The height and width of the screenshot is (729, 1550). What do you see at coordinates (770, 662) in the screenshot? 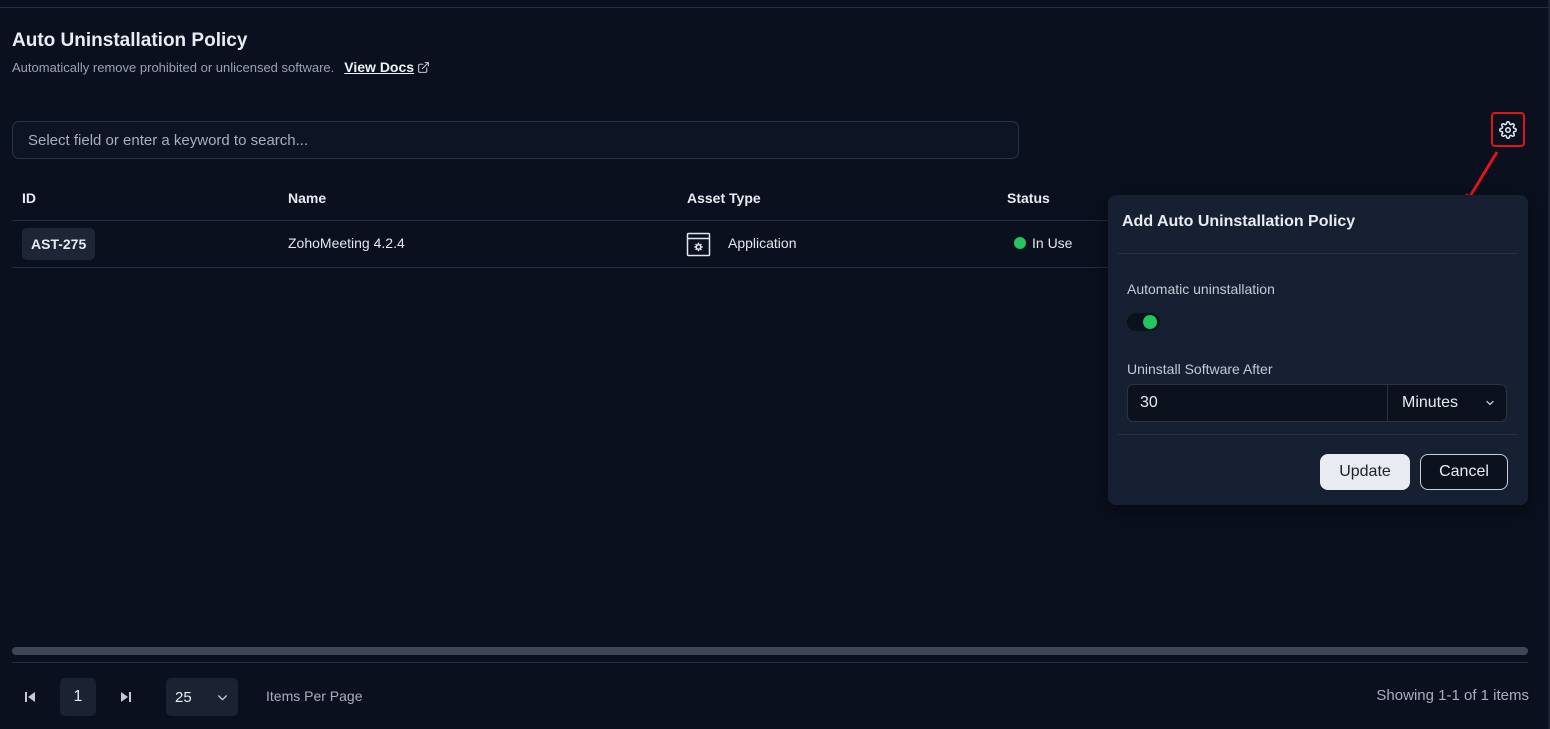
I see `footer-divider` at bounding box center [770, 662].